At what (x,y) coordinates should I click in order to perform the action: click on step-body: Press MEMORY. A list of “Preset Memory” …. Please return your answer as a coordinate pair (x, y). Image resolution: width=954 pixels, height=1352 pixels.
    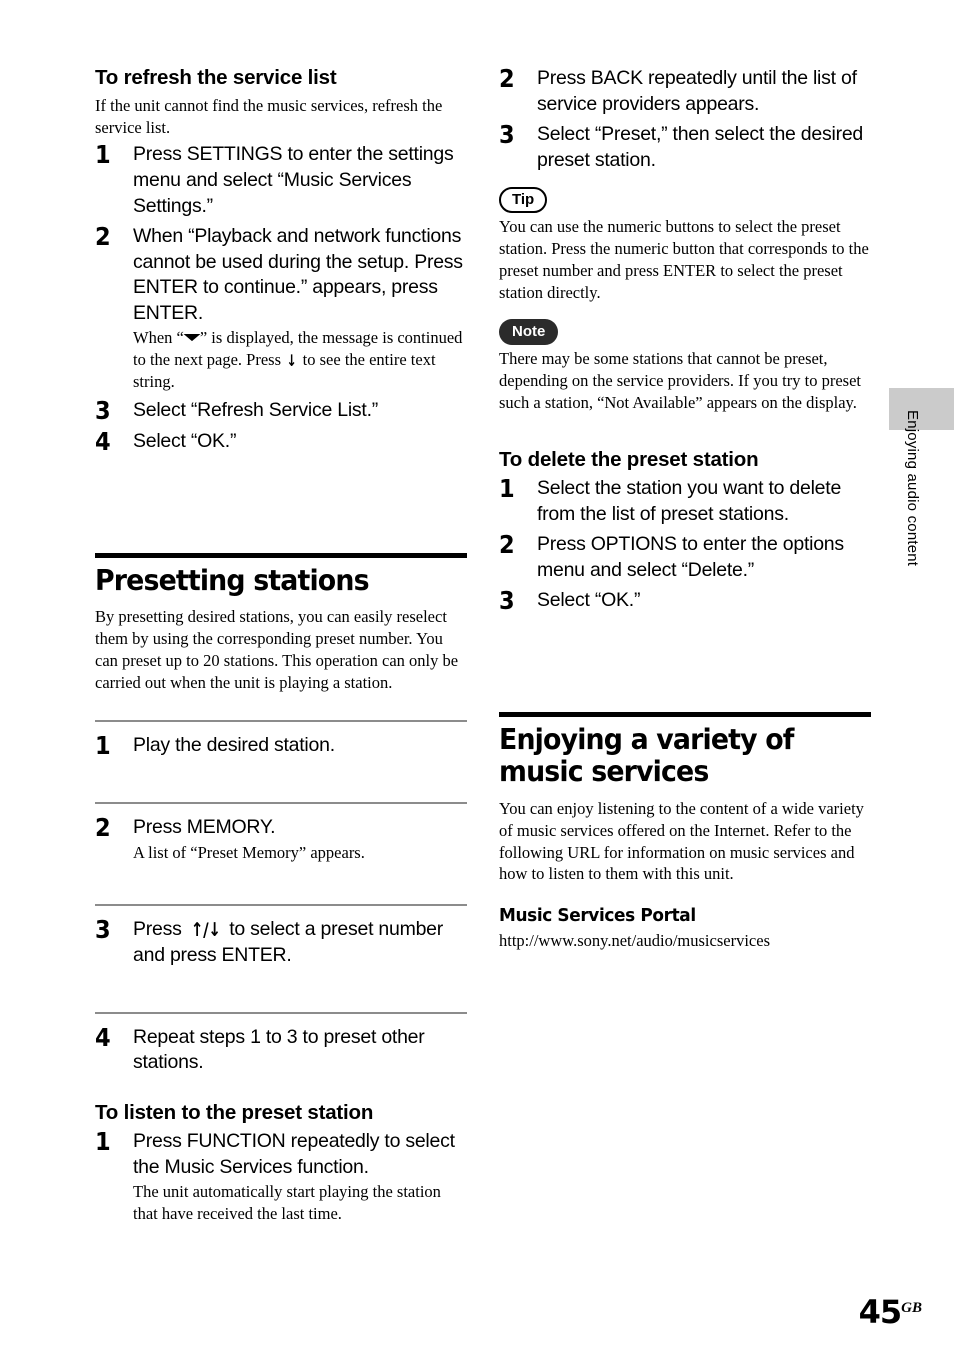
    Looking at the image, I should click on (300, 839).